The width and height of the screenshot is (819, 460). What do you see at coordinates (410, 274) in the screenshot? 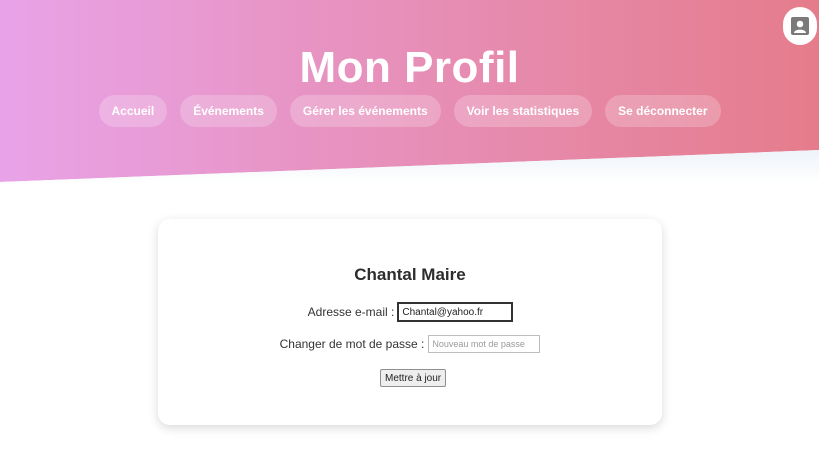
I see `profile-name: Chantal Maire` at bounding box center [410, 274].